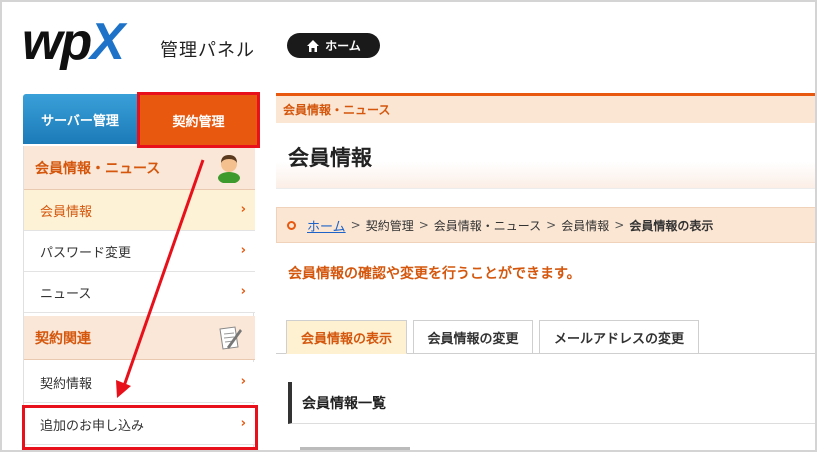  I want to click on annotation-arrow, so click(160, 278).